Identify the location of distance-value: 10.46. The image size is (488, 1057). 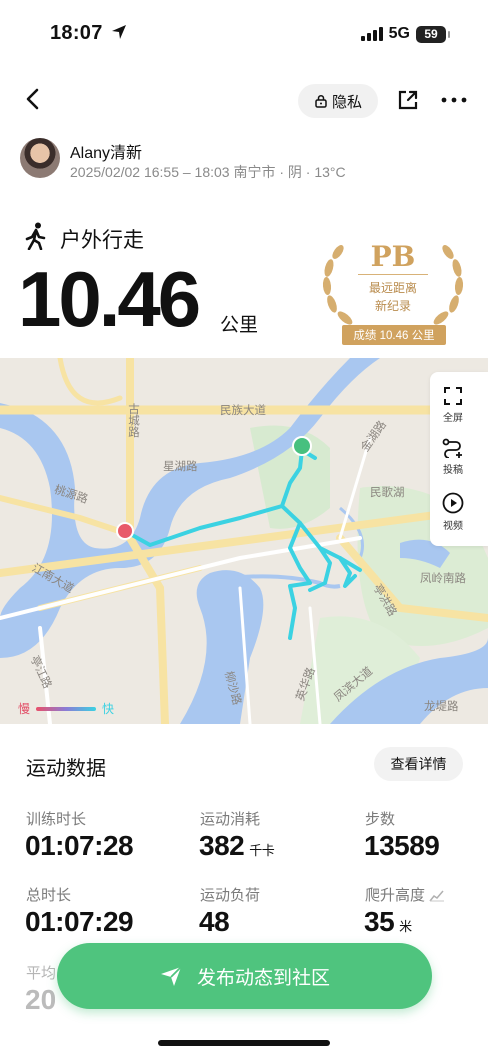
(109, 299).